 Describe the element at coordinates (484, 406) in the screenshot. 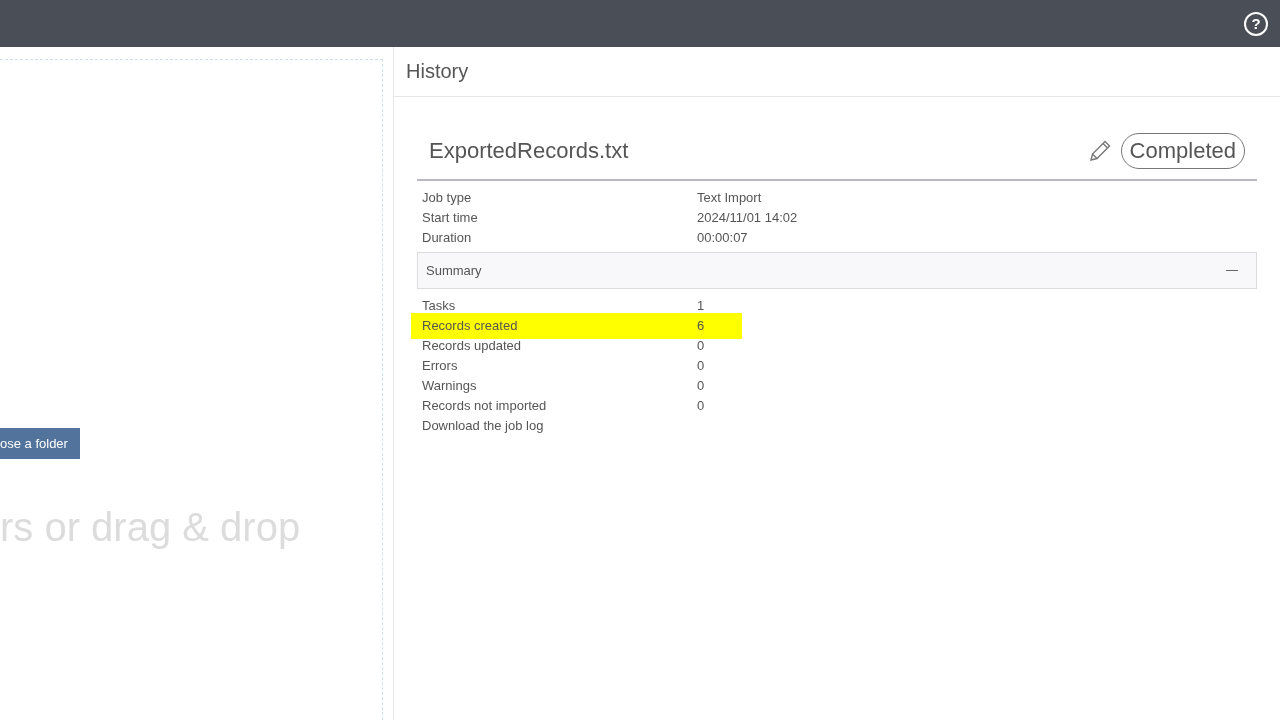

I see `summary-label: Records not imported` at that location.